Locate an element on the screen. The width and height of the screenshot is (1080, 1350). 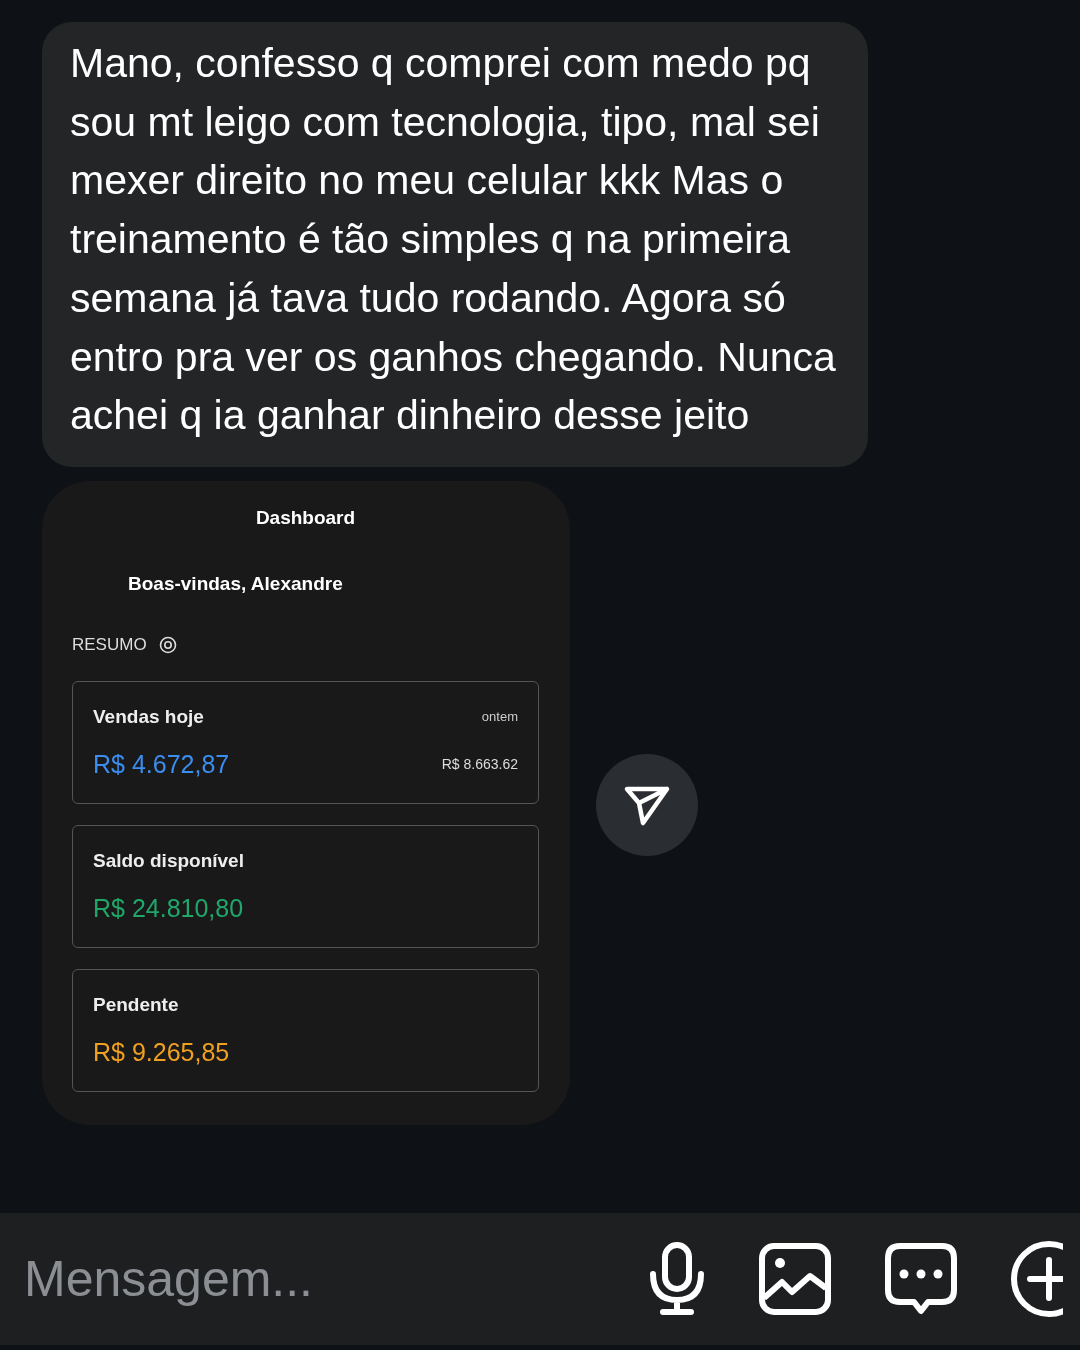
image-icon is located at coordinates (795, 1279).